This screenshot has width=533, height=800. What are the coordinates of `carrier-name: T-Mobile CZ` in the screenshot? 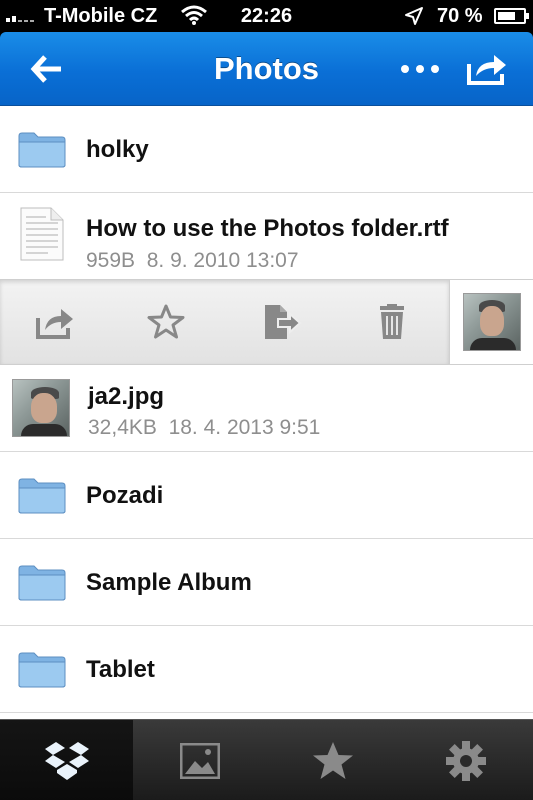 It's located at (101, 16).